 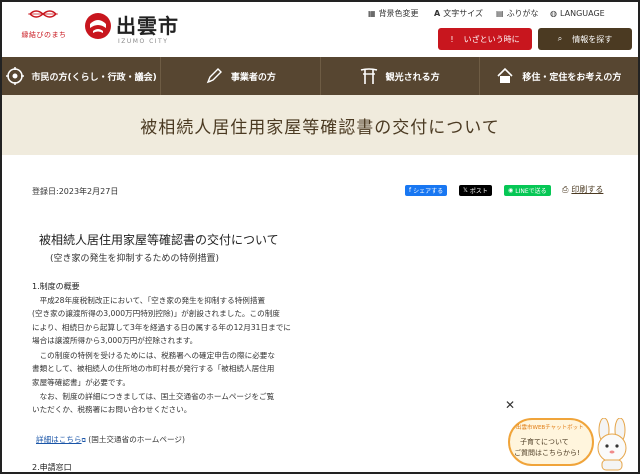 What do you see at coordinates (572, 77) in the screenshot?
I see `nav-label: 移住・定住をお考えの方` at bounding box center [572, 77].